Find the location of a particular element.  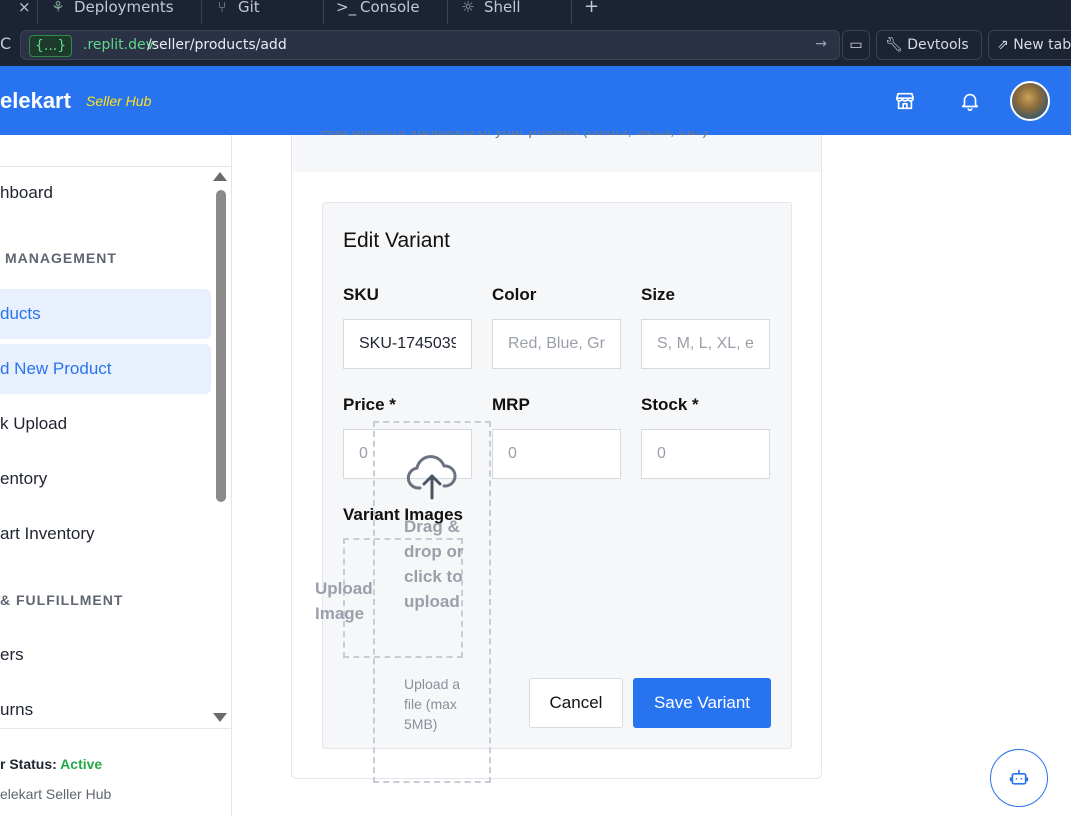

sidebar-item-dashboard: hboard is located at coordinates (105, 193).